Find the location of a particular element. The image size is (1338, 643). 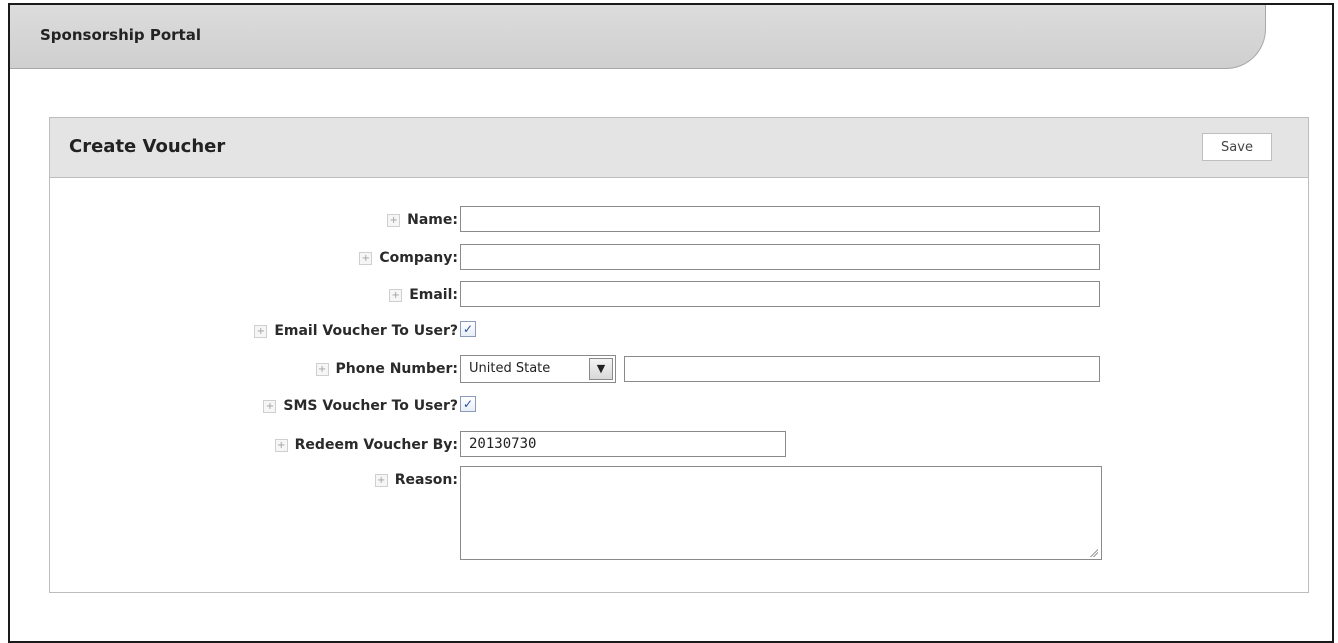

label-cell-company: + Company: is located at coordinates (408, 258).